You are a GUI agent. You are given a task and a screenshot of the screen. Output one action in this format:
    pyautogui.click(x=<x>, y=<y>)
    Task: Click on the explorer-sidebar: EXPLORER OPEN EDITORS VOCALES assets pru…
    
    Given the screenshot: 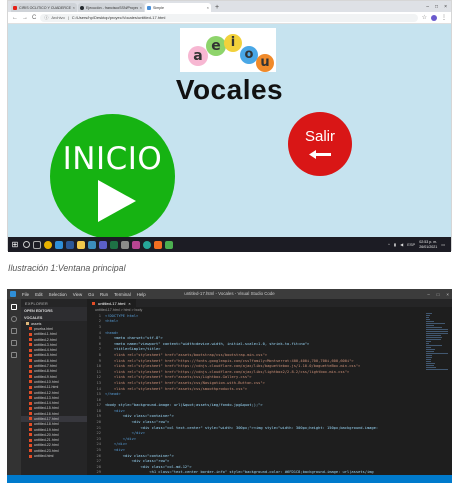 What is the action you would take?
    pyautogui.click(x=54, y=387)
    